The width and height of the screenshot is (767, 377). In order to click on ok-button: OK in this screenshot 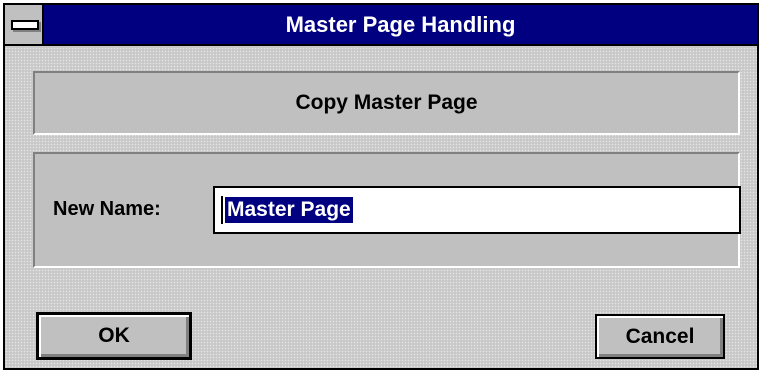, I will do `click(114, 336)`.